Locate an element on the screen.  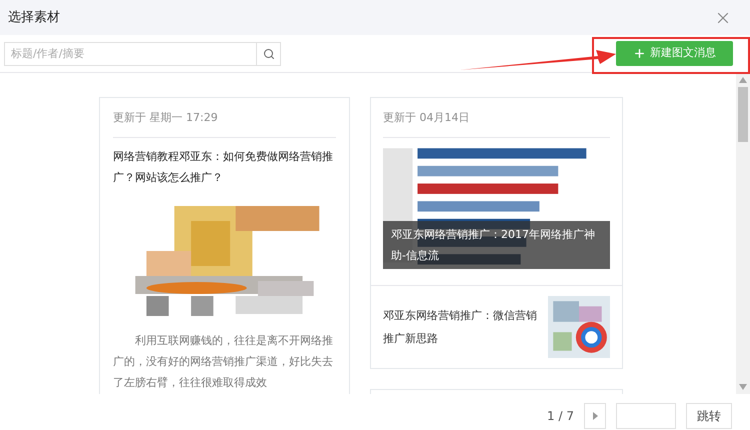
update-time: 更新于 星期一 17:29 is located at coordinates (224, 124).